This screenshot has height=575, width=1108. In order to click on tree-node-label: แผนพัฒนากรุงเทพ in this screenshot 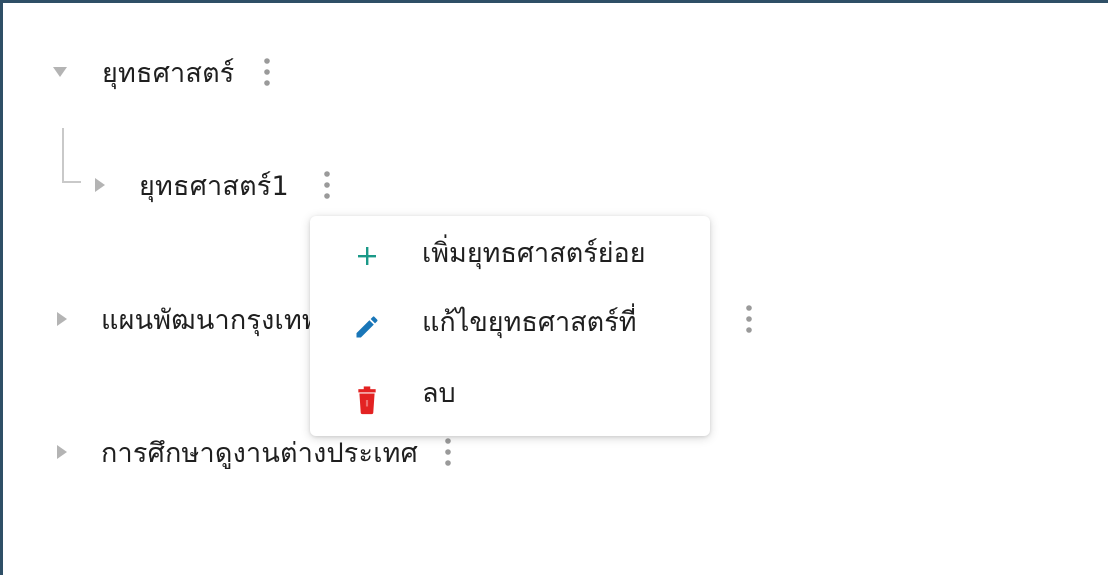, I will do `click(210, 320)`.